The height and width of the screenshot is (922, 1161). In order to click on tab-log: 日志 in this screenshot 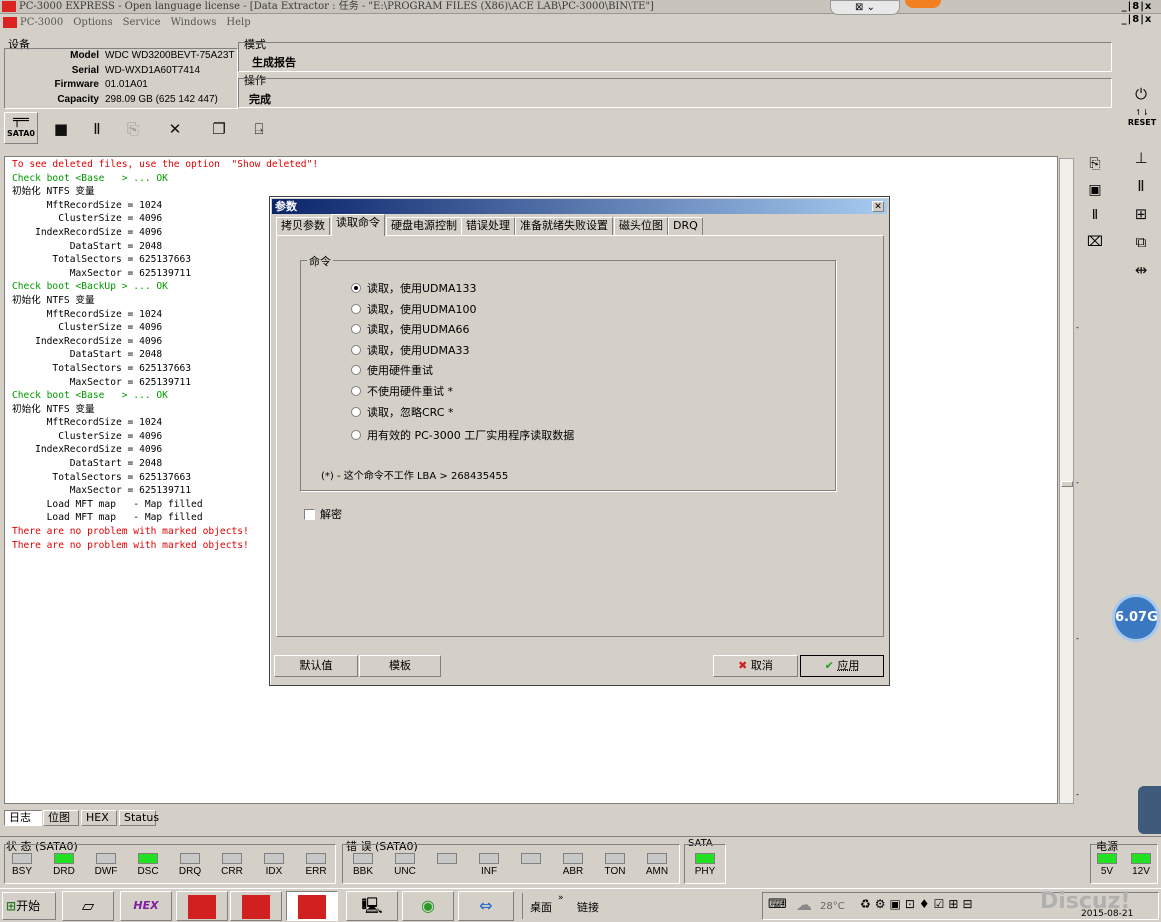, I will do `click(23, 818)`.